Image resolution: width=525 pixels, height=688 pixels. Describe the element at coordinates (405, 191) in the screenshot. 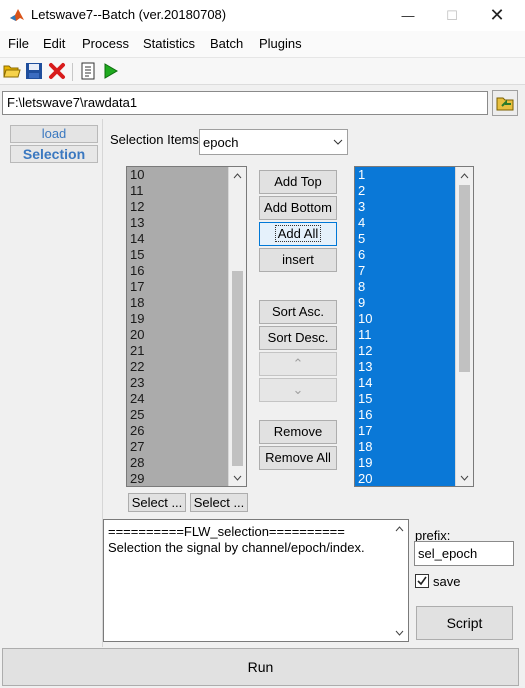

I see `list-item: 2` at that location.